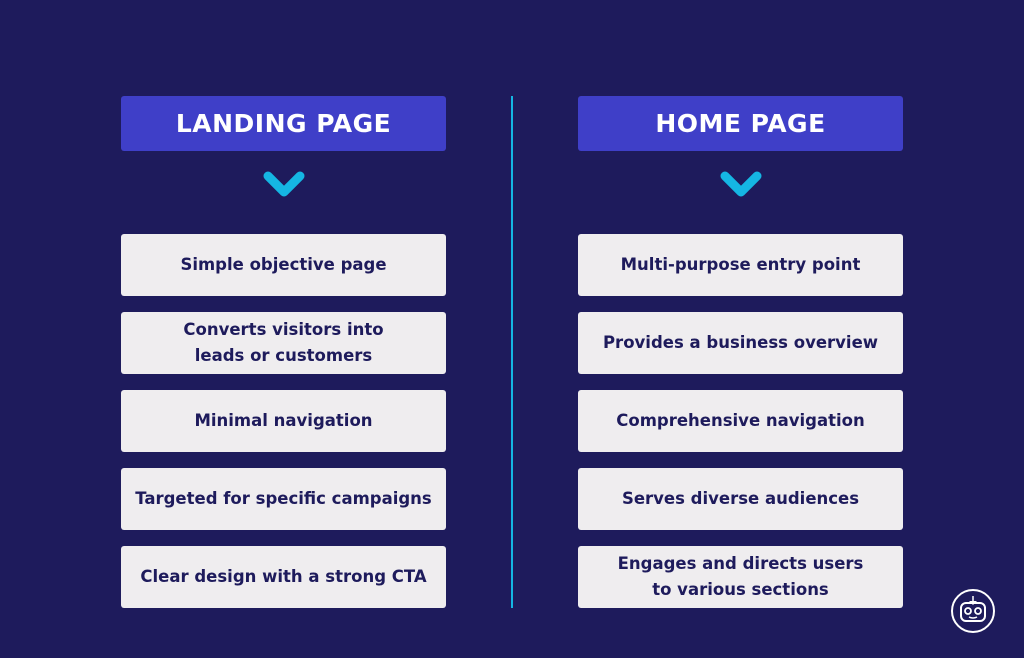 This screenshot has height=658, width=1024. I want to click on home-page-header: HOME PAGE, so click(740, 123).